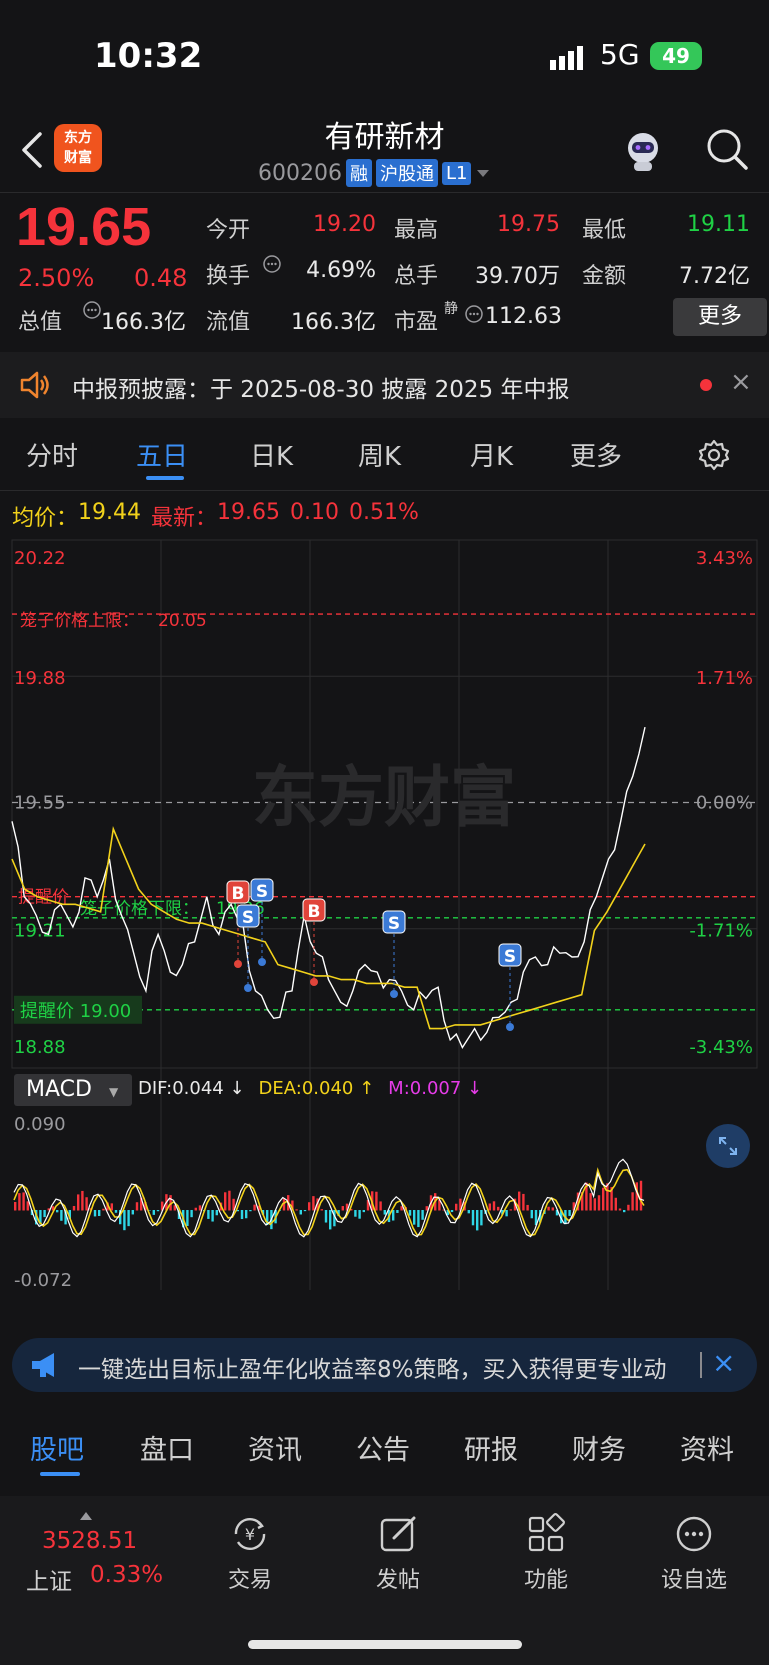 Image resolution: width=769 pixels, height=1665 pixels. What do you see at coordinates (714, 455) in the screenshot?
I see `gear-icon` at bounding box center [714, 455].